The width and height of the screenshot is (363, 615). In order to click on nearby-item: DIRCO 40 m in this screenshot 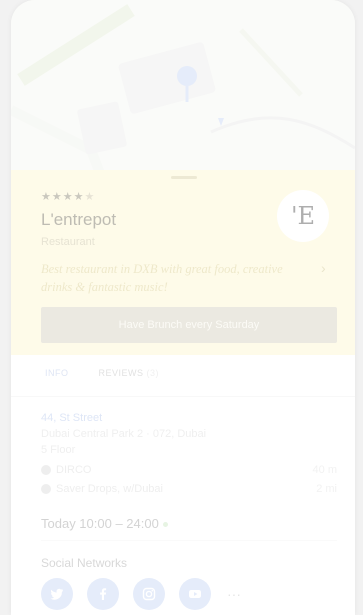, I will do `click(189, 470)`.